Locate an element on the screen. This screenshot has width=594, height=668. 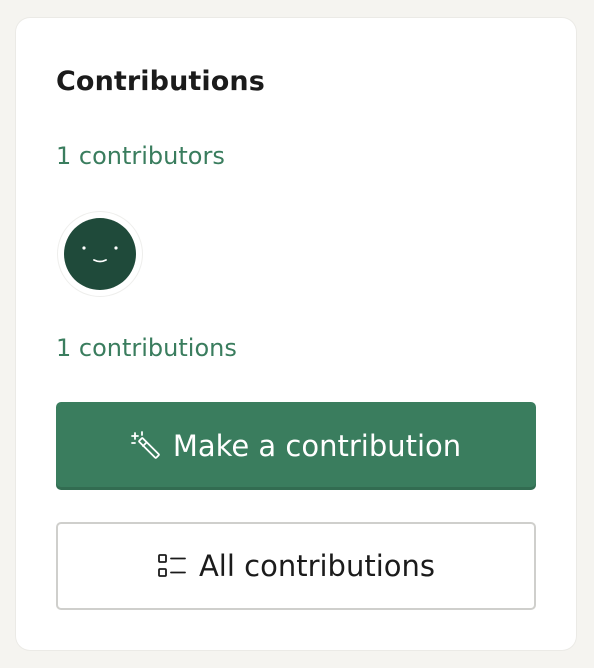
avatar is located at coordinates (100, 254).